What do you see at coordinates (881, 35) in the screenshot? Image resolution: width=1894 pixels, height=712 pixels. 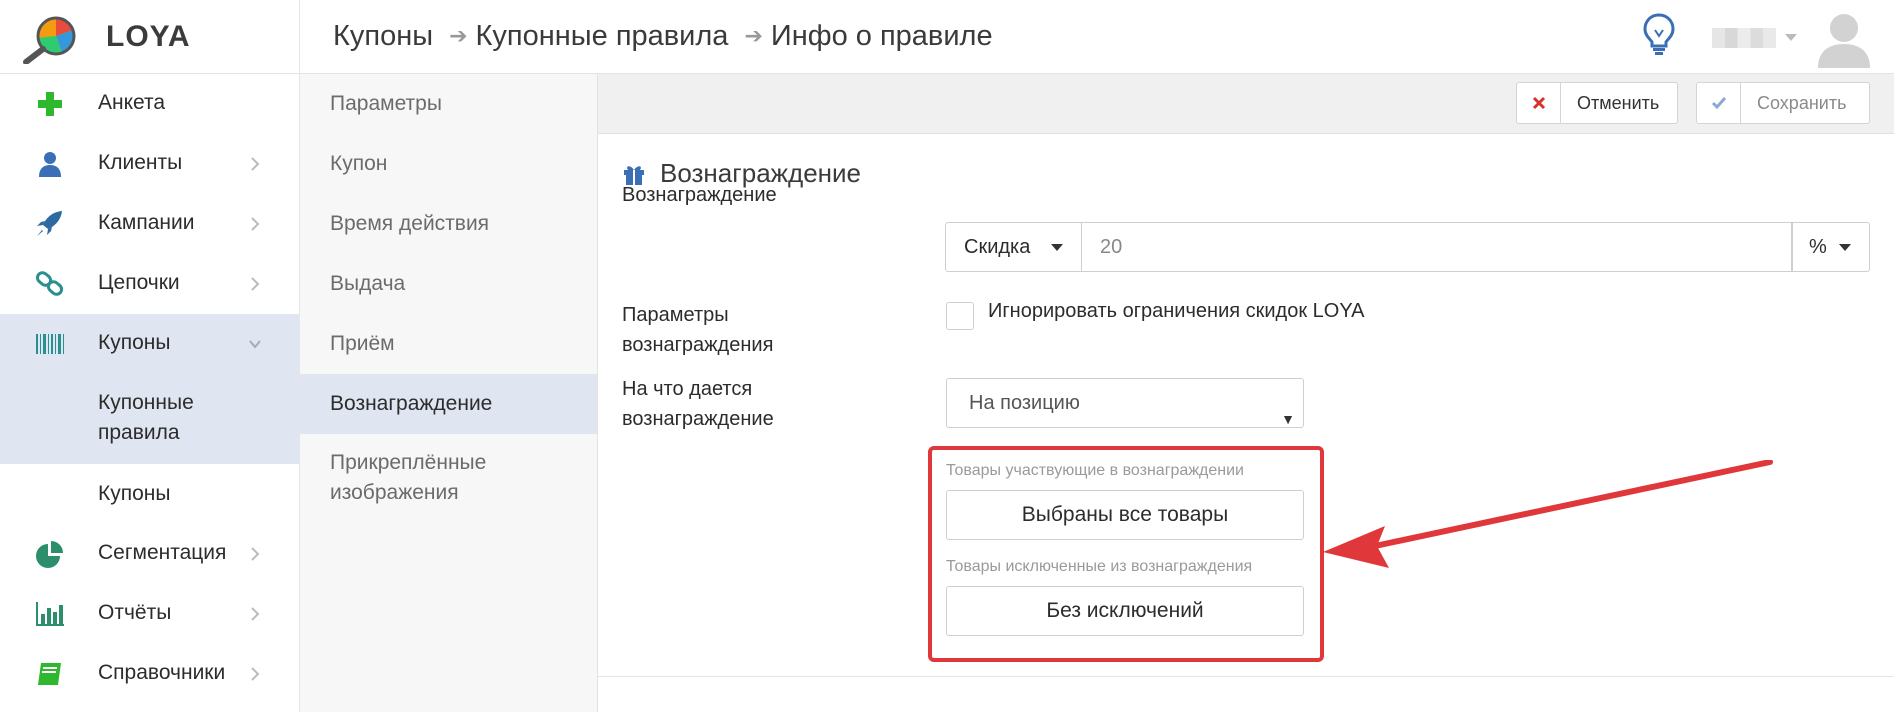 I see `breadcrumb-item-rule-info: Инфо о правиле` at bounding box center [881, 35].